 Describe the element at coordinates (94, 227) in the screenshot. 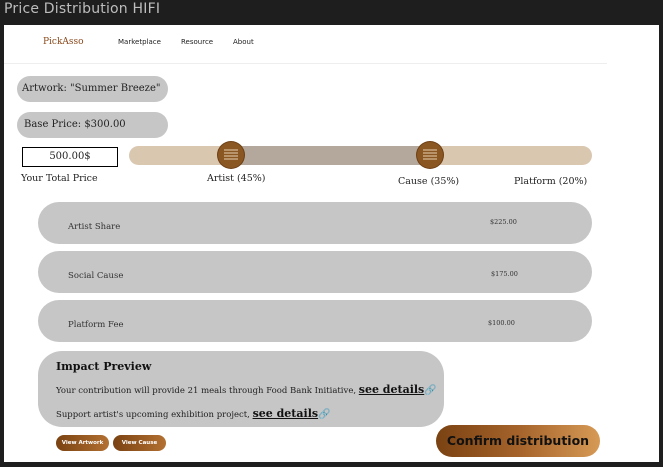

I see `share-label: Artist Share` at that location.